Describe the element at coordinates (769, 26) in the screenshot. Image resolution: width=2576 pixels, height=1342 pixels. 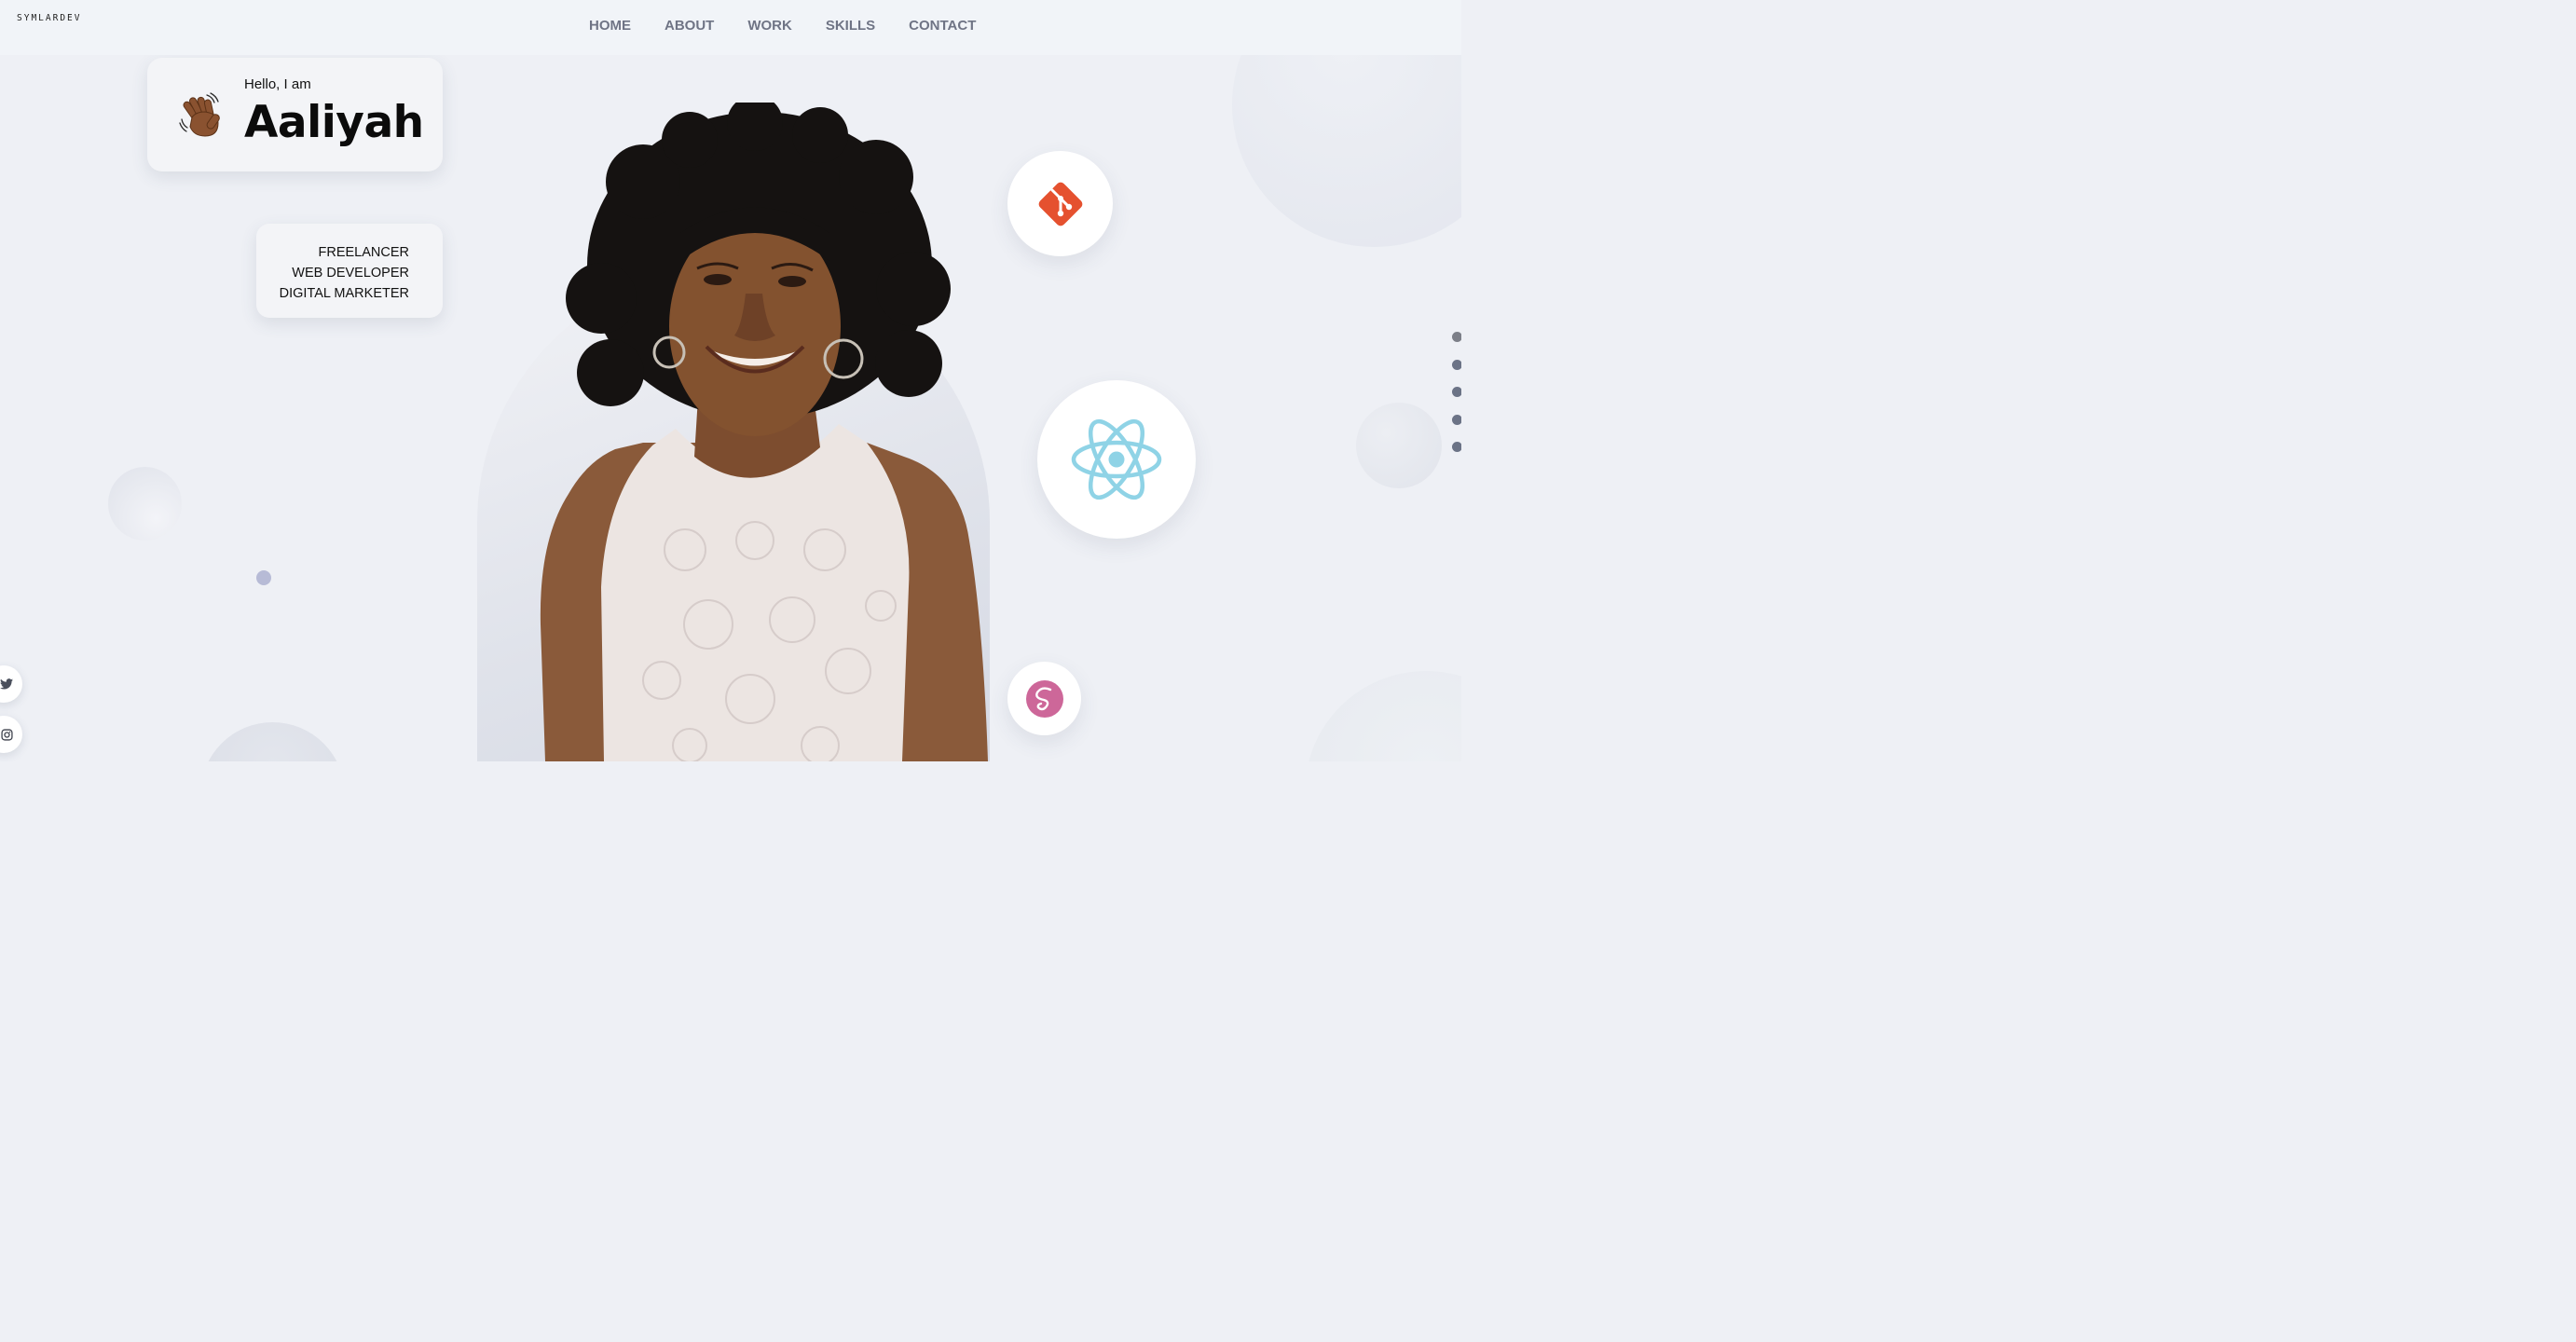
I see `nav-work-link: WORK` at that location.